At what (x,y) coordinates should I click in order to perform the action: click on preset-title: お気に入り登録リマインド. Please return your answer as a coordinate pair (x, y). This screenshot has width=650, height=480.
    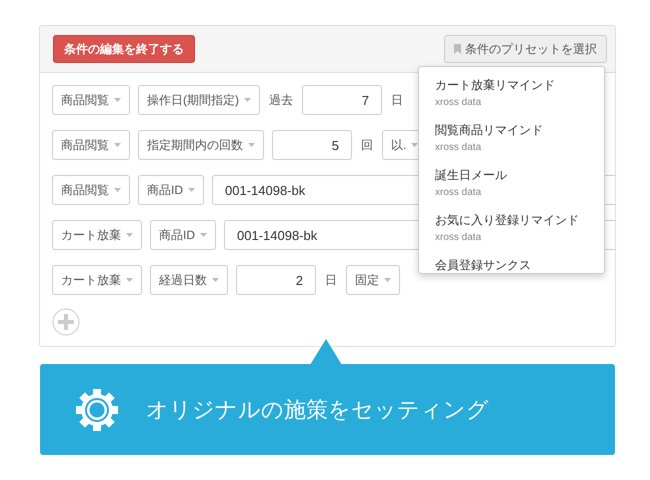
    Looking at the image, I should click on (507, 220).